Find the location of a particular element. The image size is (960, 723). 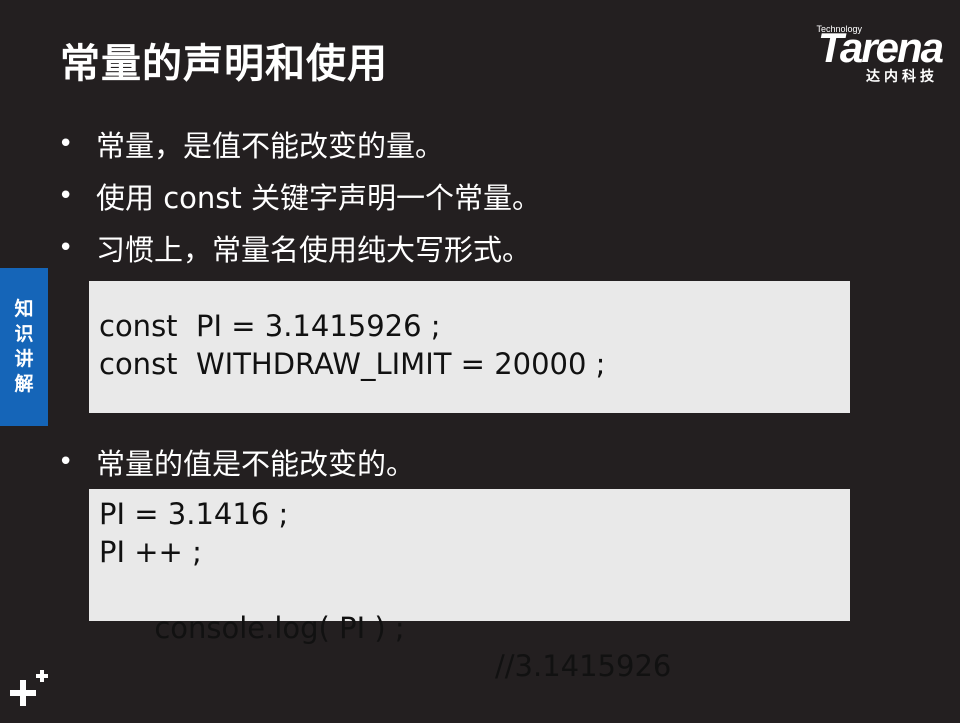

side-tab-char: 解 is located at coordinates (24, 384).